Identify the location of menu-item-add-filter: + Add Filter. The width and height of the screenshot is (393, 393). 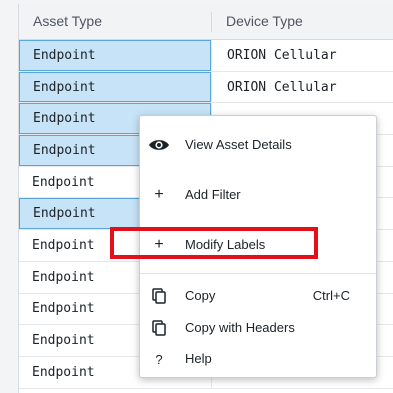
(258, 195).